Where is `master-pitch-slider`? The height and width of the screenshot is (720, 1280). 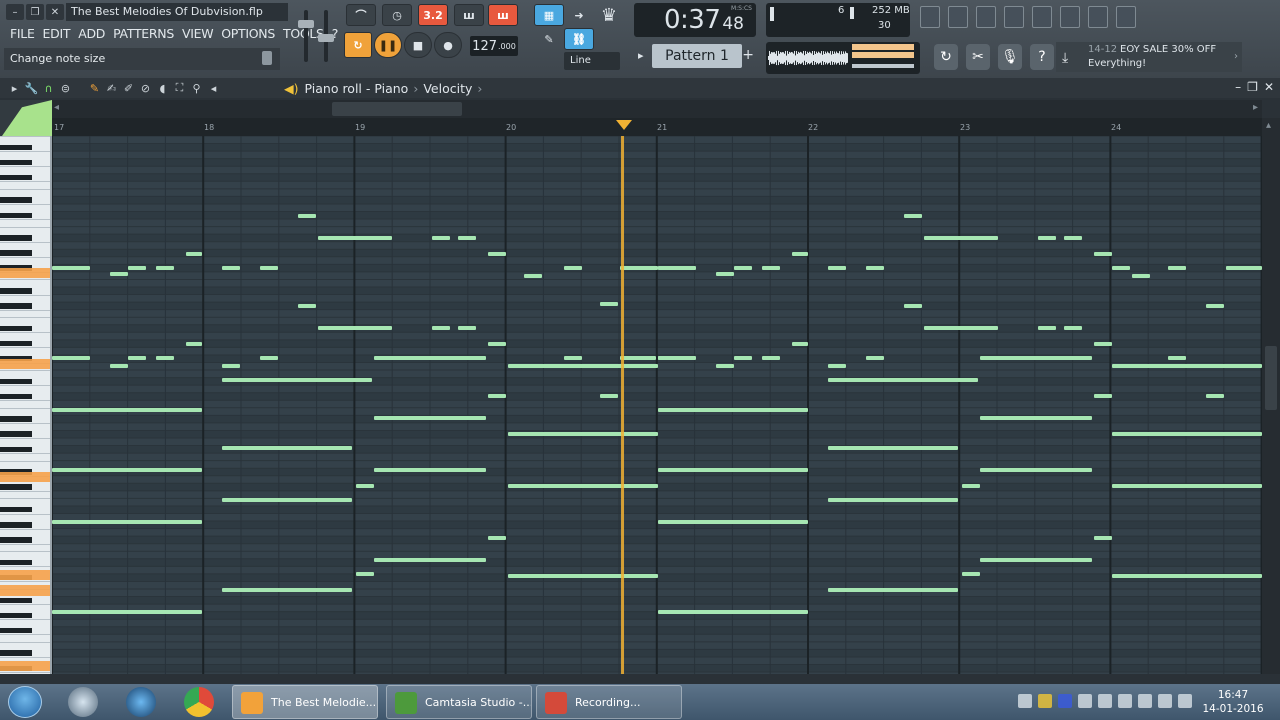
master-pitch-slider is located at coordinates (326, 36).